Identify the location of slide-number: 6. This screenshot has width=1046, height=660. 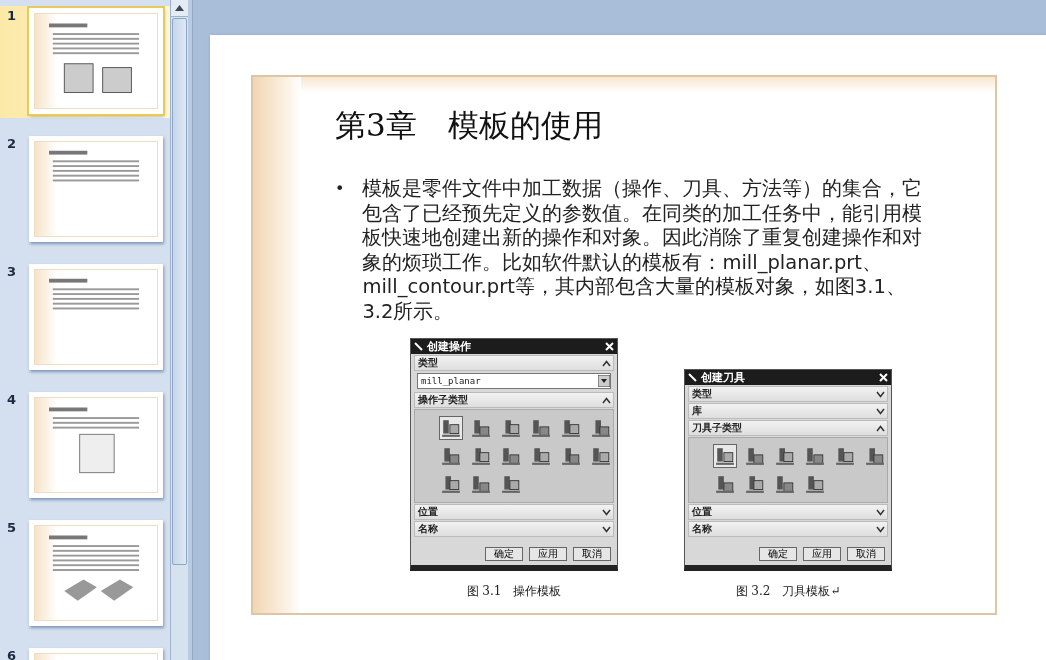
(12, 654).